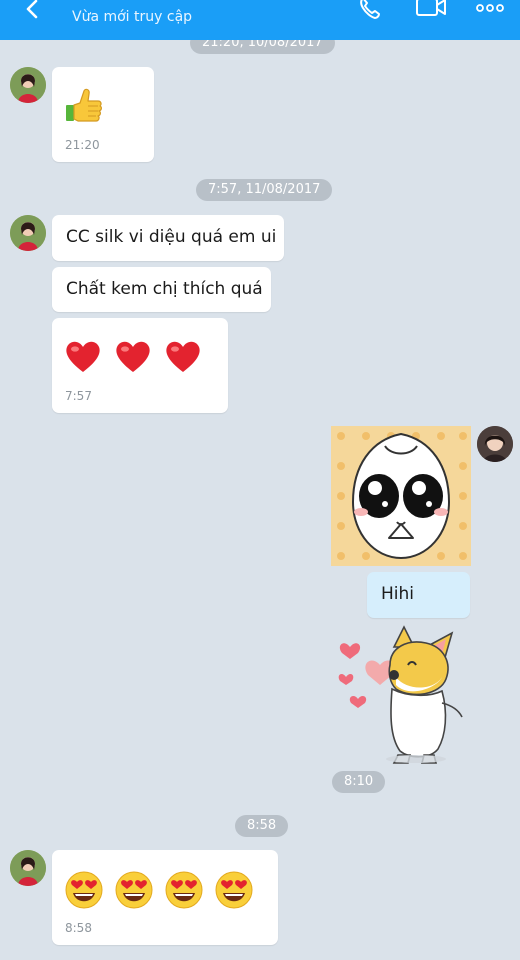 This screenshot has height=960, width=520. Describe the element at coordinates (78, 928) in the screenshot. I see `message-time: 8:58` at that location.